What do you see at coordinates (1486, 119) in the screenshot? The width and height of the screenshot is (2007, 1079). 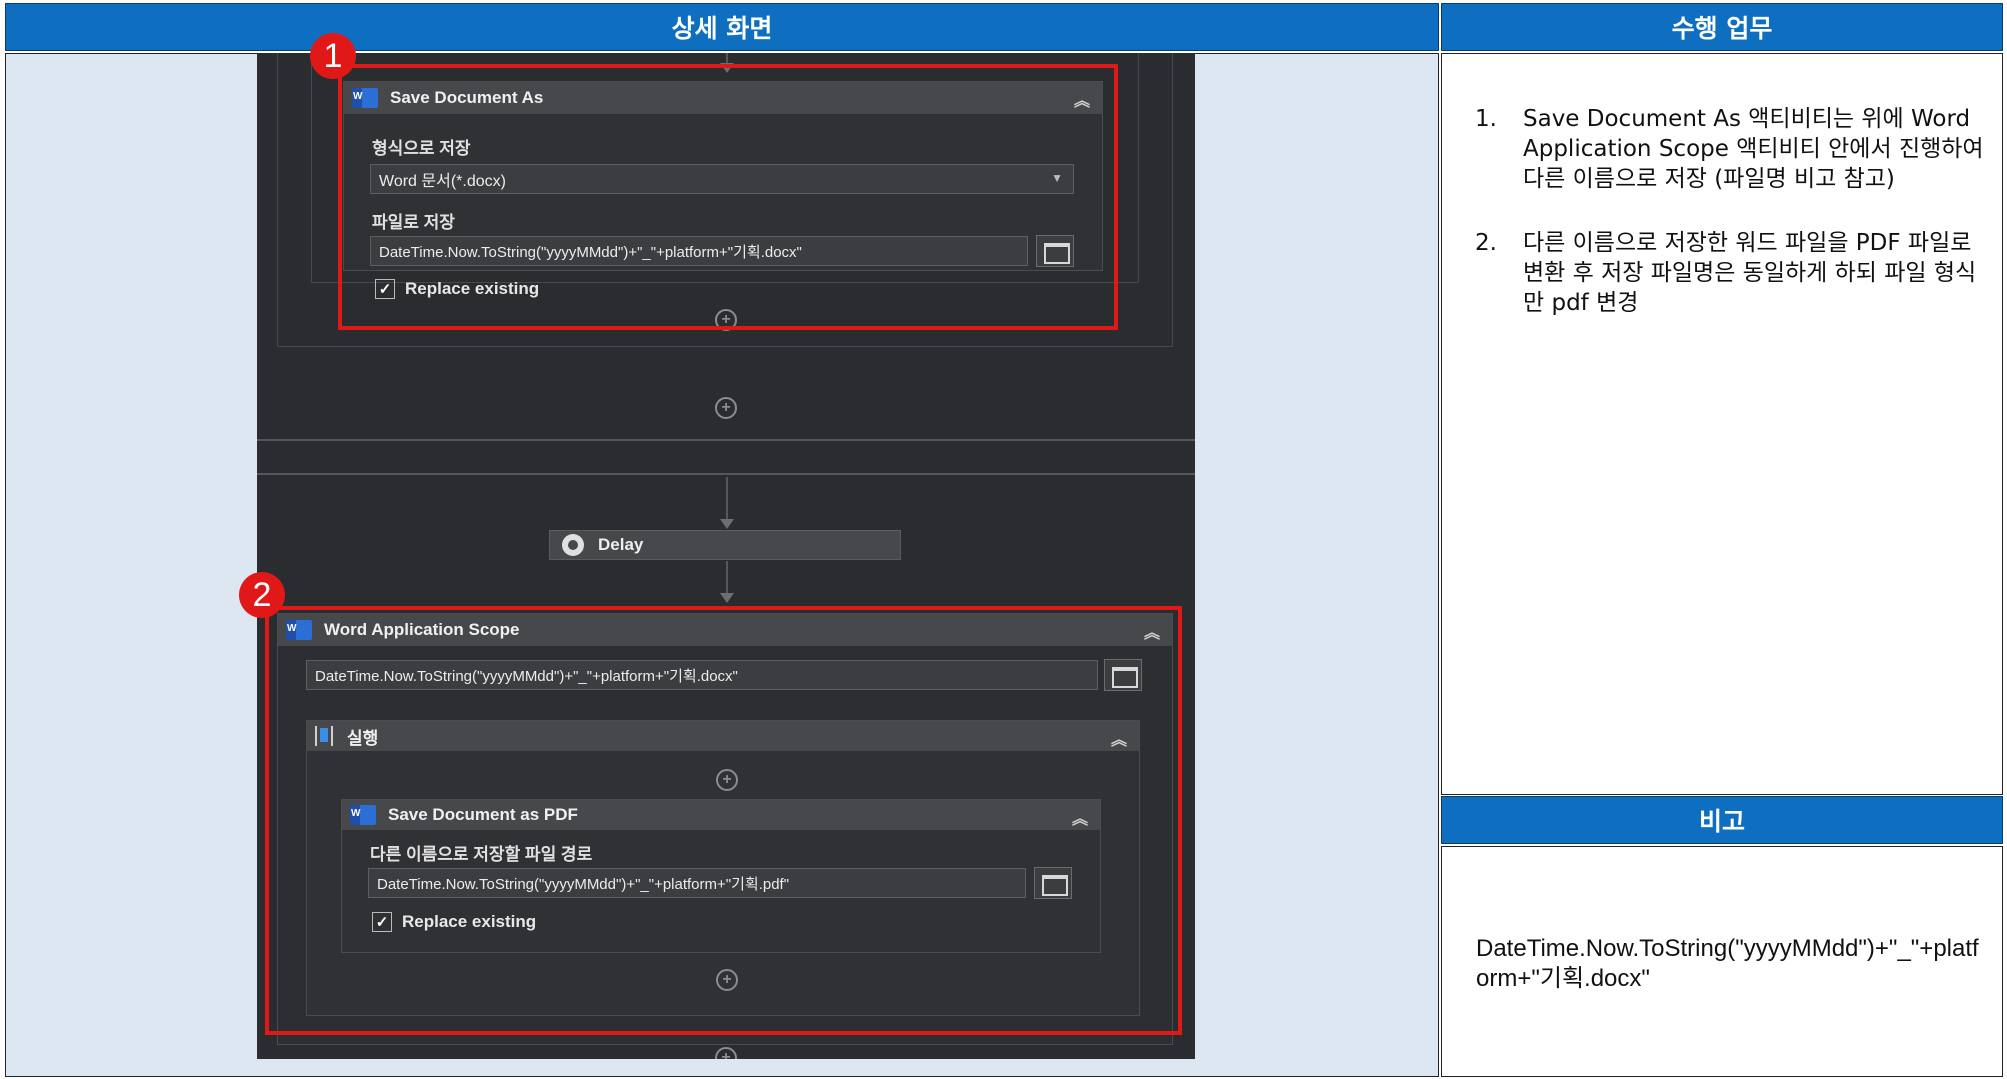 I see `list-item-number: 1.` at bounding box center [1486, 119].